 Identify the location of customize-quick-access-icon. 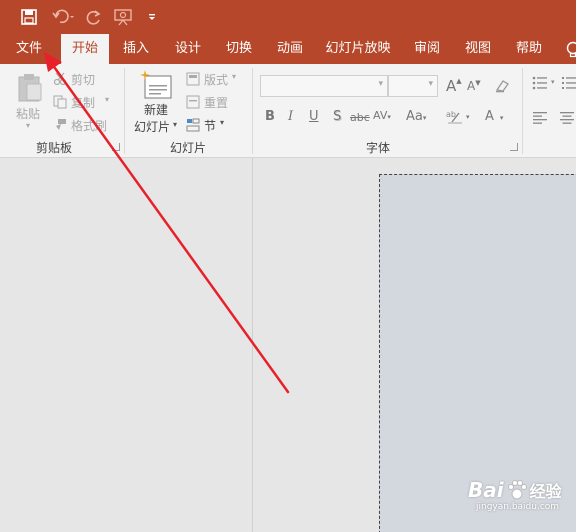
(152, 17).